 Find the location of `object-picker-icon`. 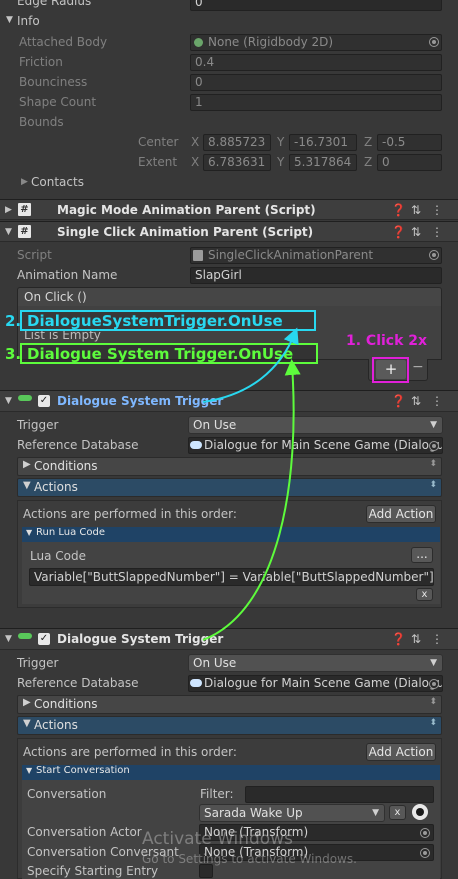

object-picker-icon is located at coordinates (434, 42).